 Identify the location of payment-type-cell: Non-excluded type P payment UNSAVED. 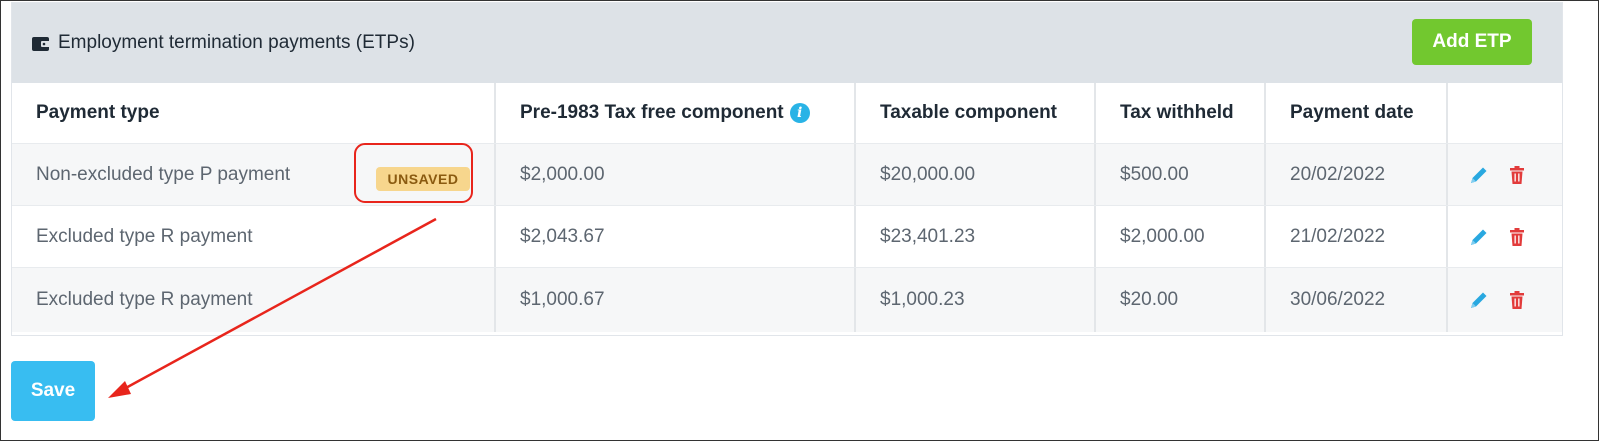
(253, 175).